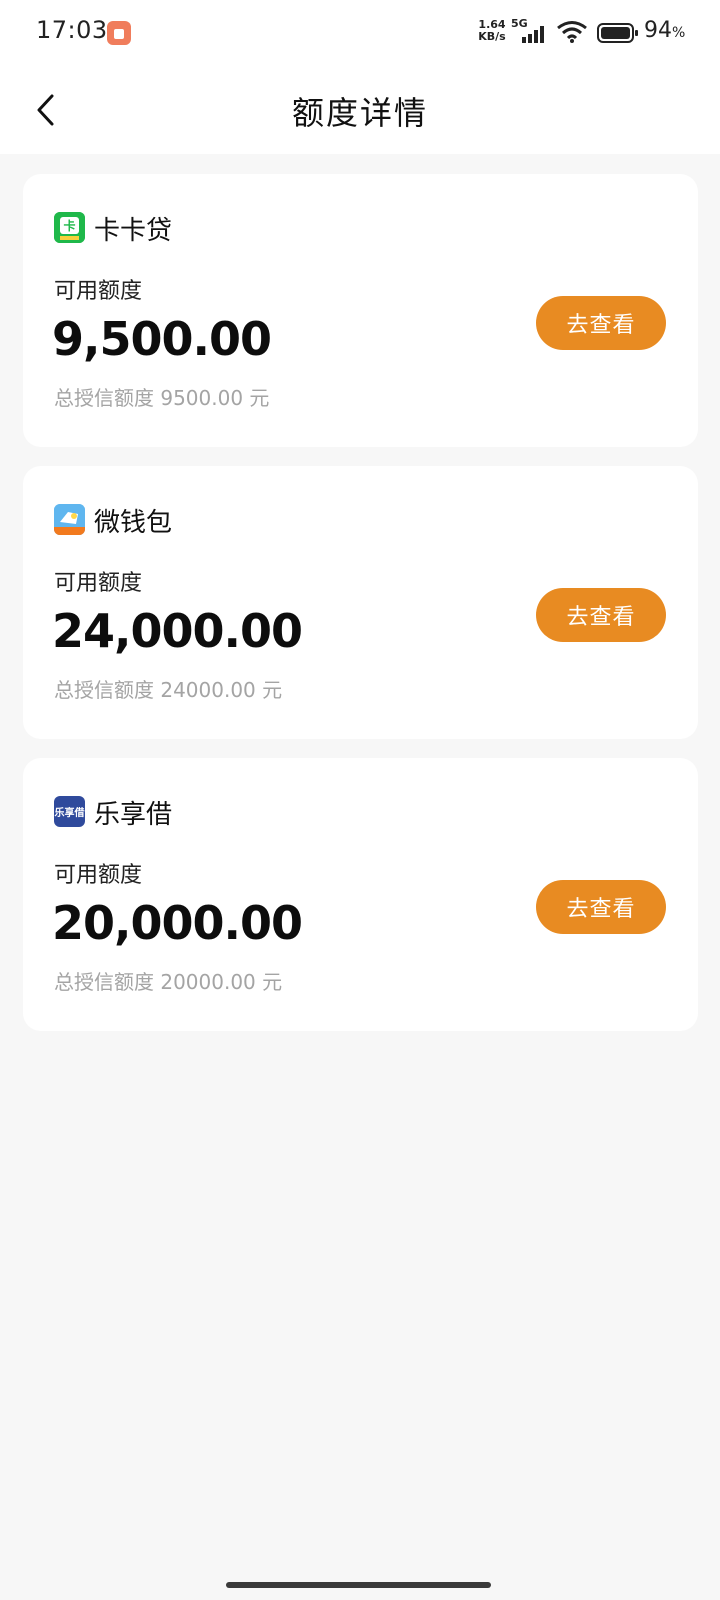 Image resolution: width=720 pixels, height=1600 pixels. Describe the element at coordinates (72, 30) in the screenshot. I see `status-time: 17:03` at that location.